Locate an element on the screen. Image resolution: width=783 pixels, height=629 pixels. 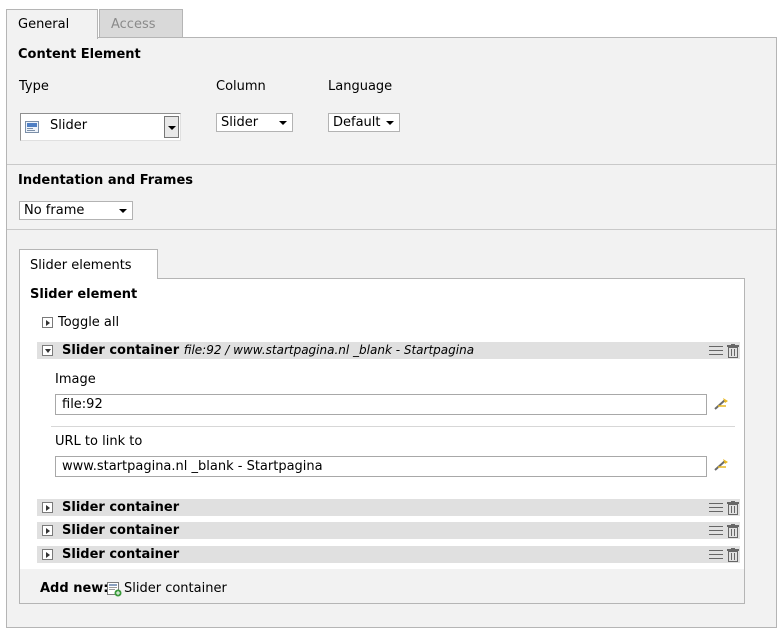
image-label: Image is located at coordinates (75, 379).